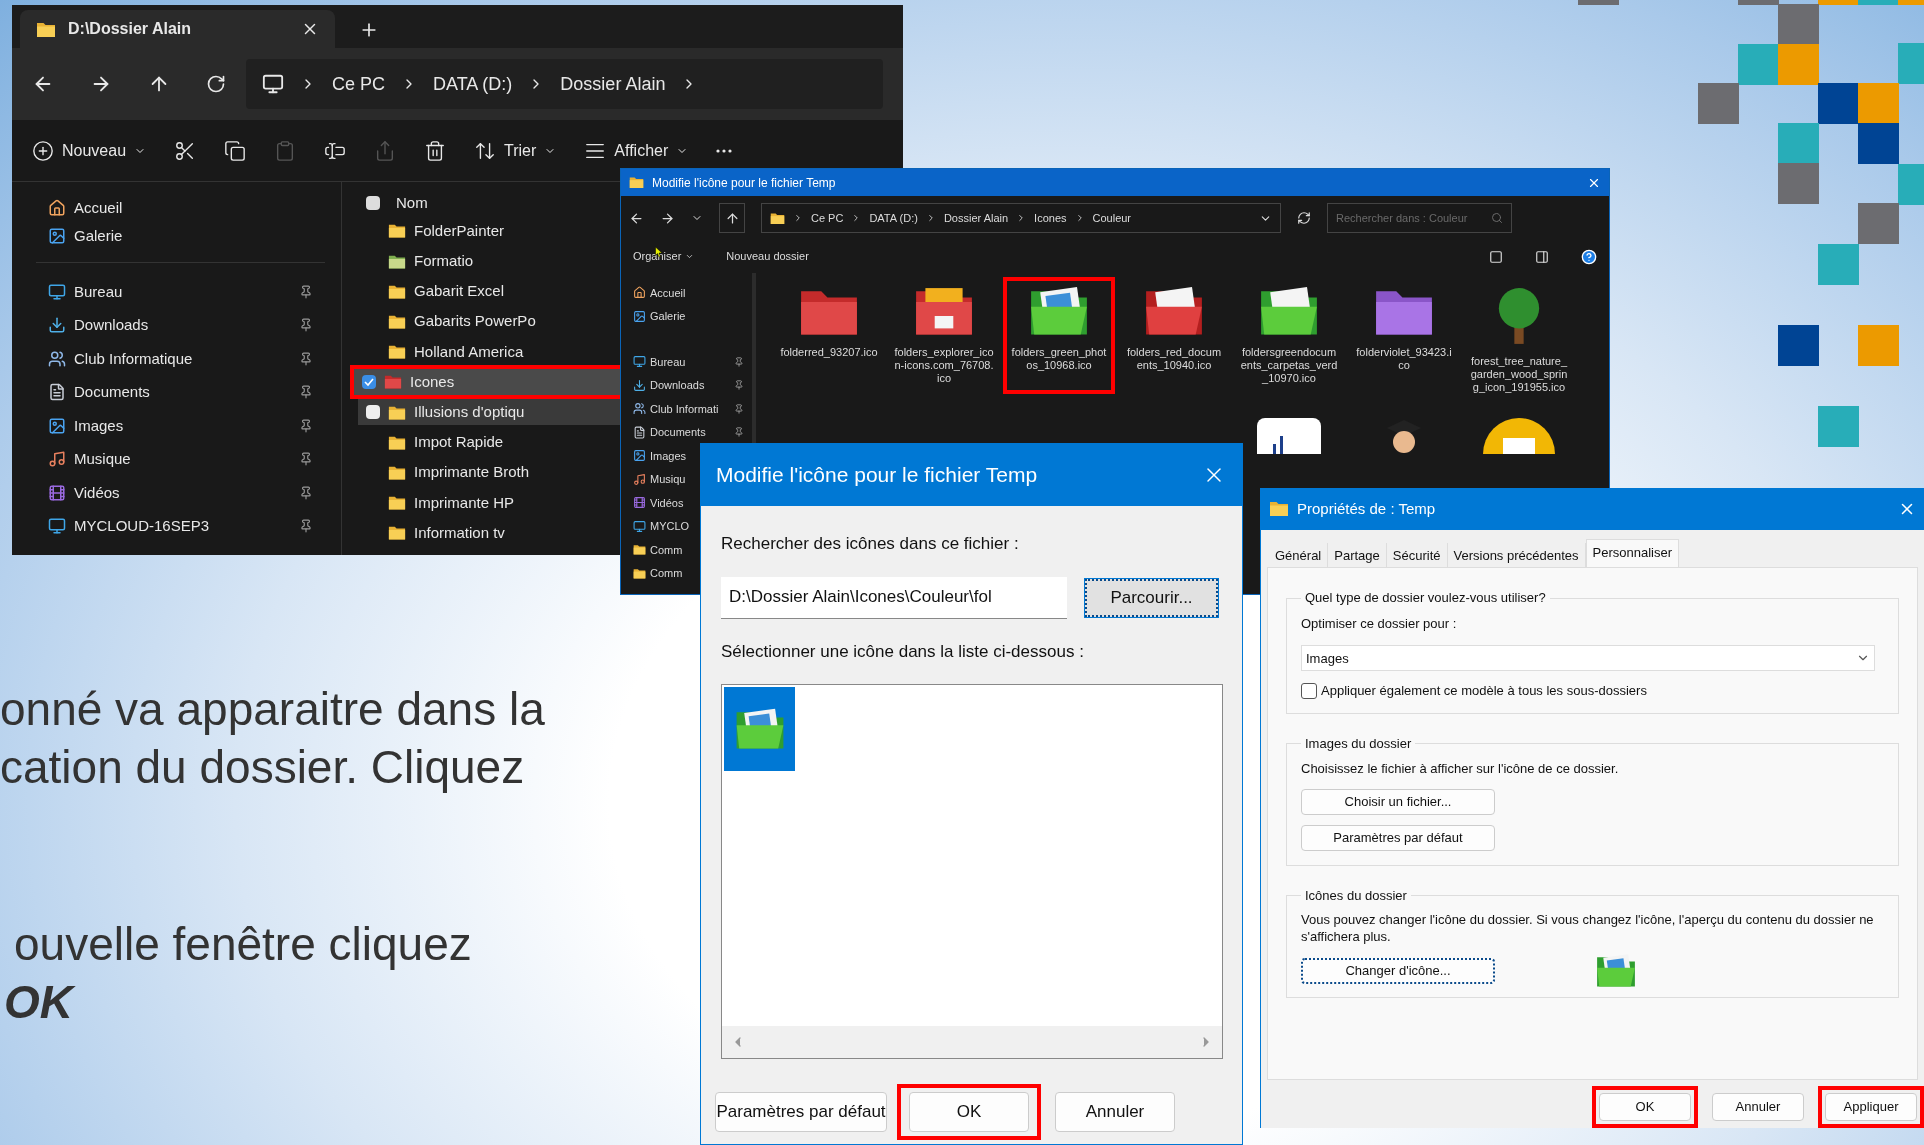 This screenshot has width=1924, height=1145. Describe the element at coordinates (180, 325) in the screenshot. I see `sidebar-item: Downloads` at that location.